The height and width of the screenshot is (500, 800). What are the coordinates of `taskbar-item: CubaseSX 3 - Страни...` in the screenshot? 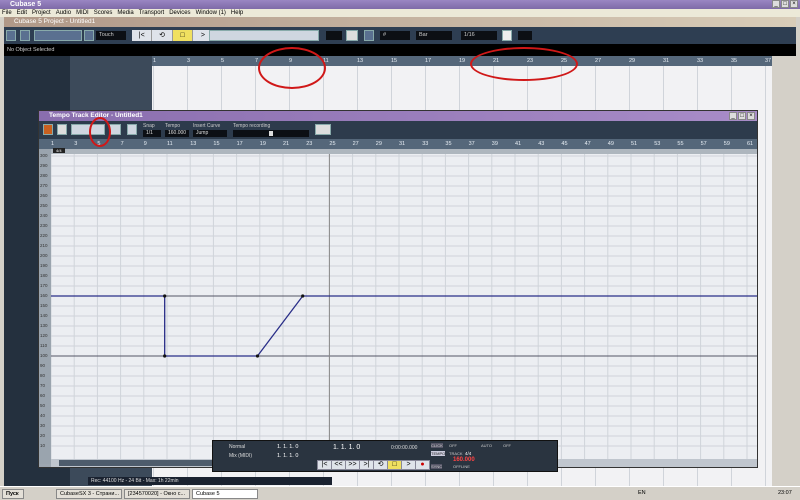 It's located at (89, 494).